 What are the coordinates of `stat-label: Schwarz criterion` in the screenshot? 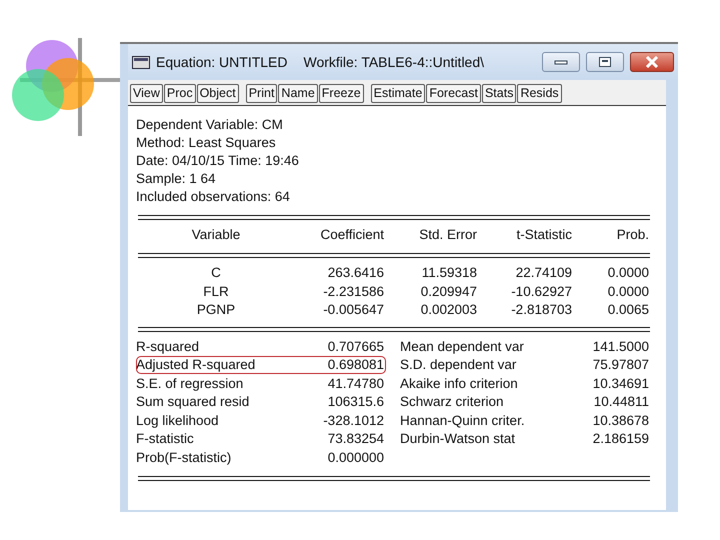 It's located at (452, 402).